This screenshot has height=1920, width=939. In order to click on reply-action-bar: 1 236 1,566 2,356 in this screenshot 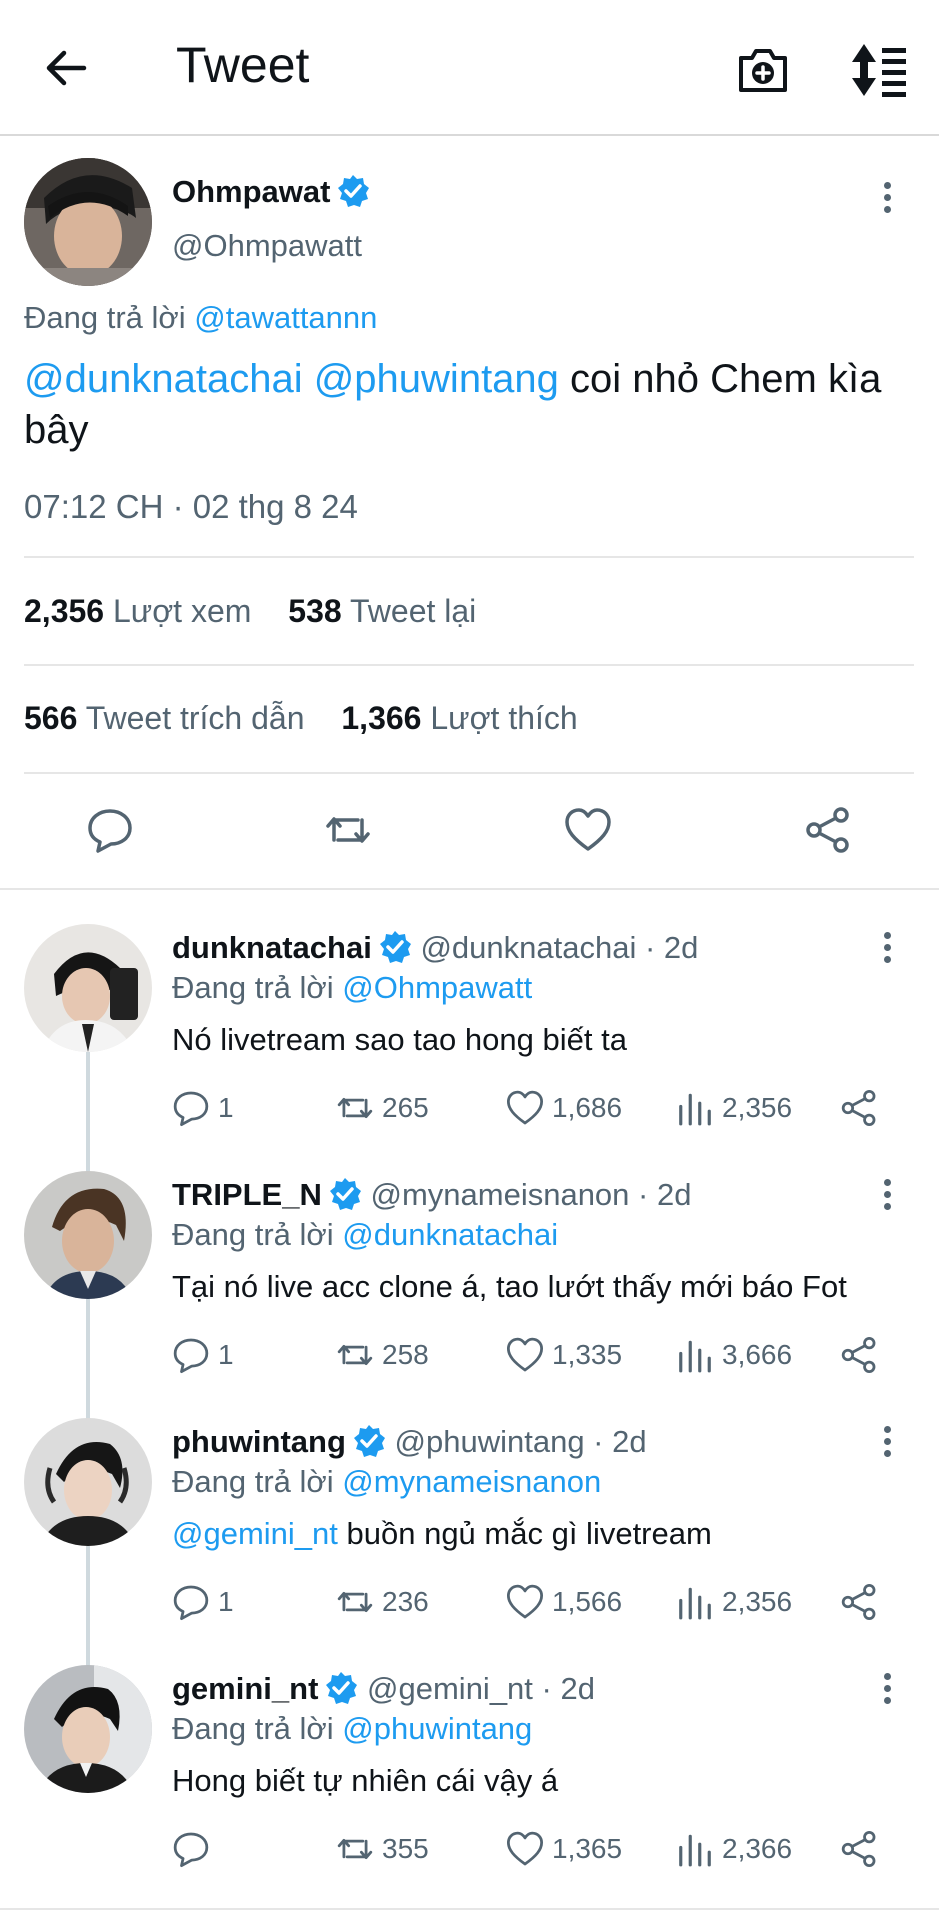, I will do `click(532, 1602)`.